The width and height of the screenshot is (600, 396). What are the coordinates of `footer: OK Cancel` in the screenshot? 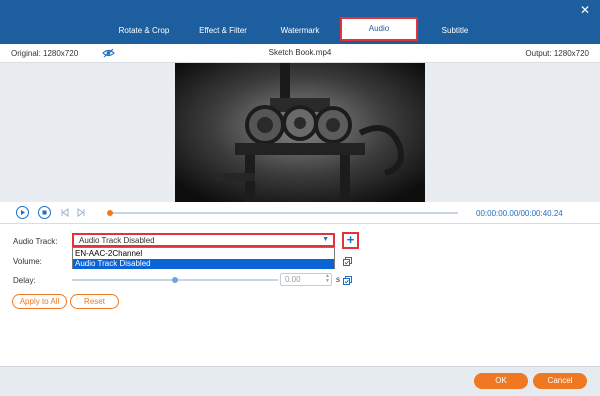 It's located at (300, 381).